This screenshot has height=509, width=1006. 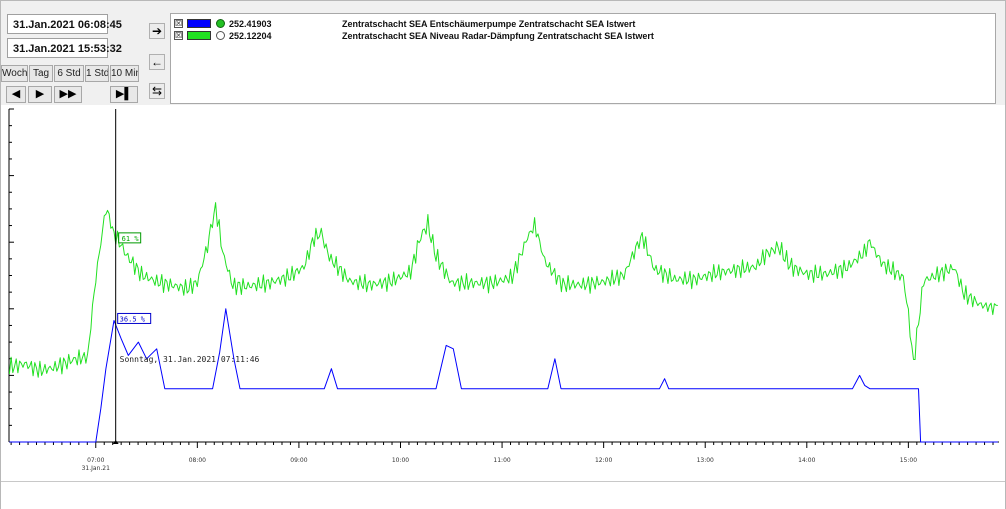 I want to click on range-1h-button: 1 Std, so click(x=97, y=73).